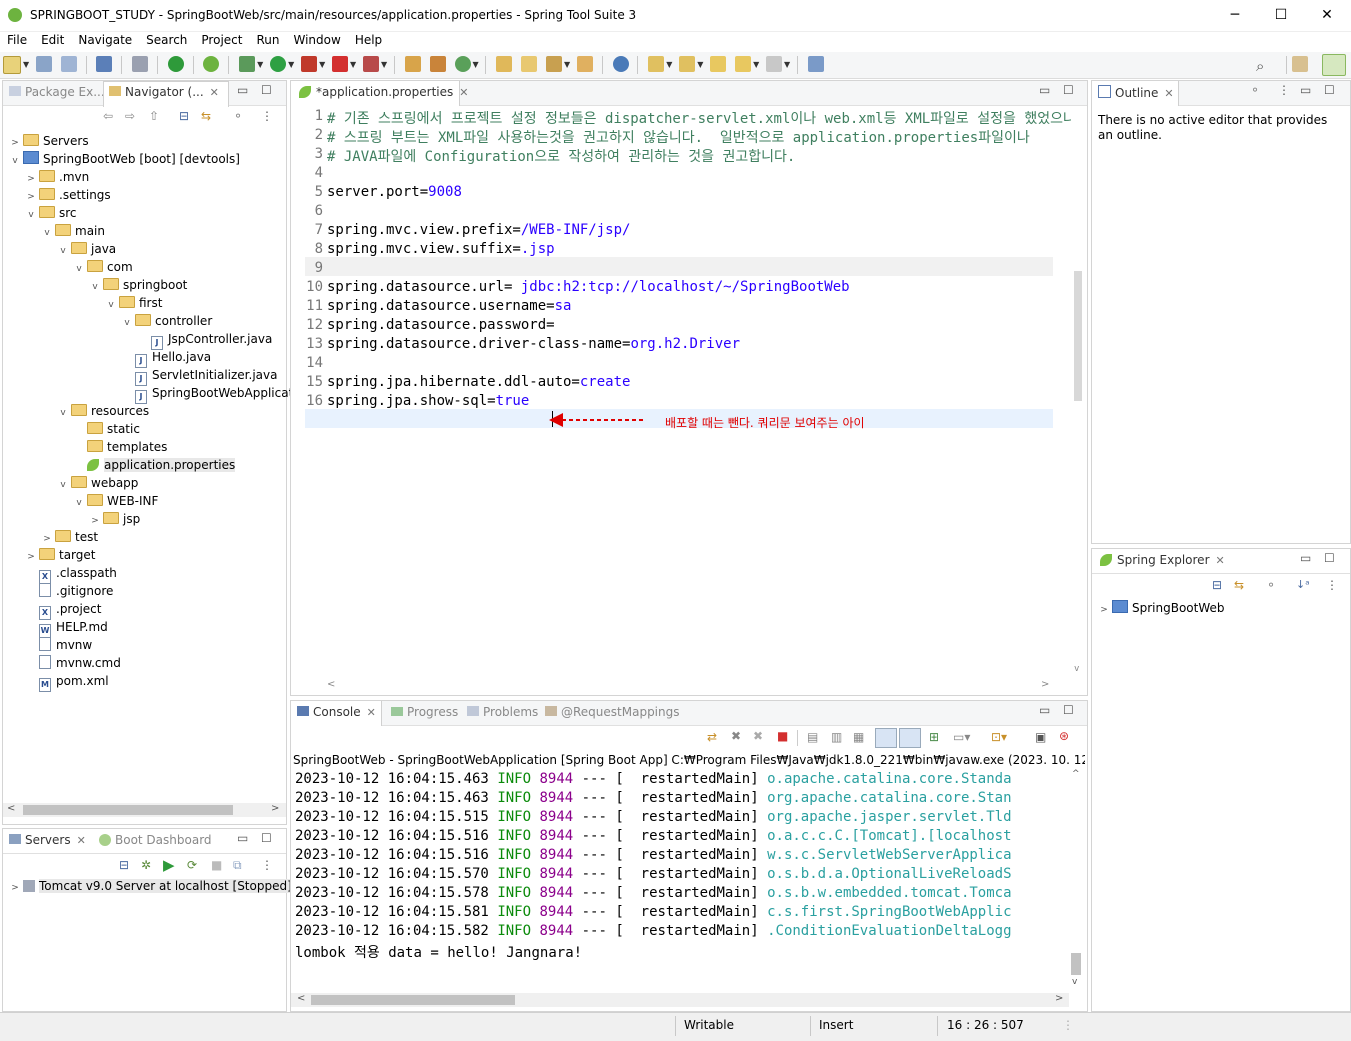 The image size is (1351, 1041). What do you see at coordinates (1260, 66) in the screenshot?
I see `search-icon: ⌕` at bounding box center [1260, 66].